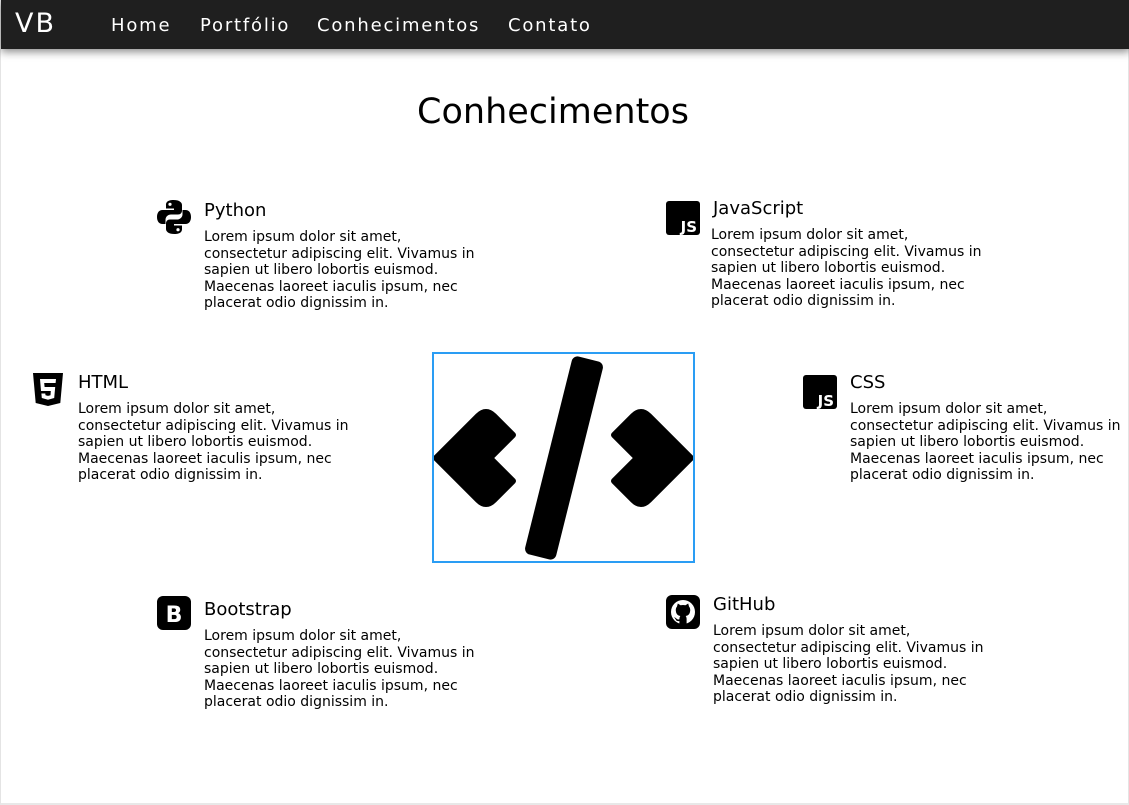  I want to click on skill-name: Python, so click(235, 210).